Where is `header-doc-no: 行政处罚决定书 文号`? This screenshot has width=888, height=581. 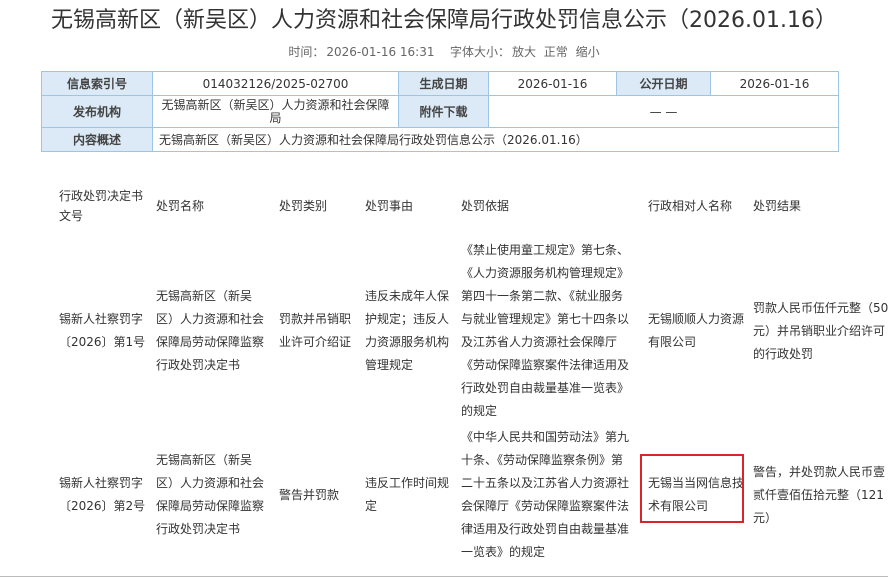
header-doc-no: 行政处罚决定书 文号 is located at coordinates (105, 206).